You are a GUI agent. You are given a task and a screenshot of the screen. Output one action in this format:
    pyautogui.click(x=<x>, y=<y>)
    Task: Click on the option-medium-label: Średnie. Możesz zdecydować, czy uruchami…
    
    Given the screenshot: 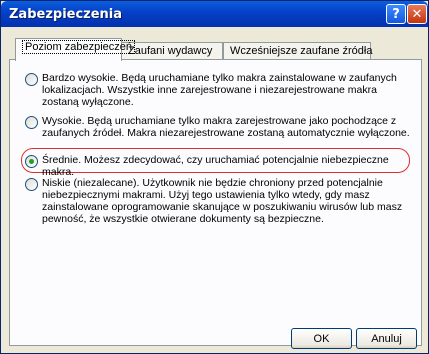 What is the action you would take?
    pyautogui.click(x=215, y=166)
    